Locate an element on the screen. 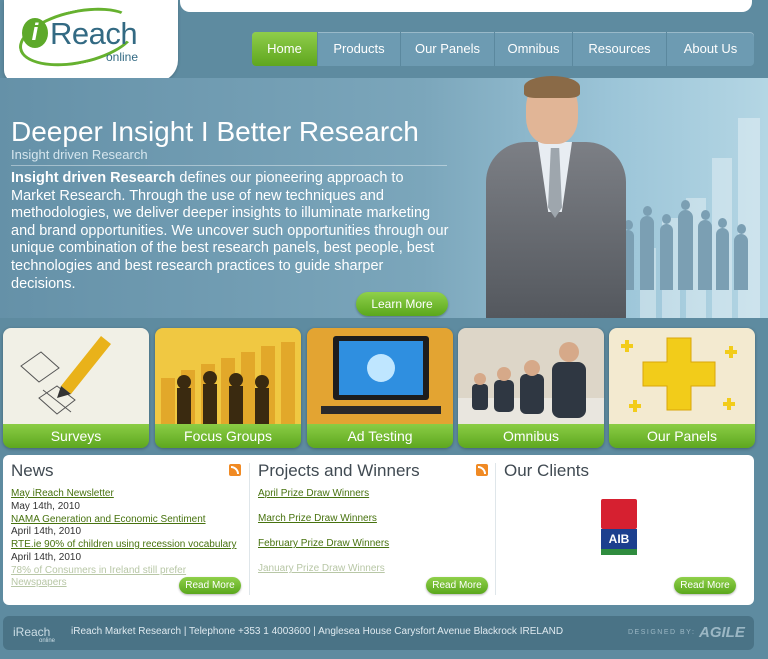 The width and height of the screenshot is (768, 659). hero-subtitle: Insight driven Research is located at coordinates (79, 154).